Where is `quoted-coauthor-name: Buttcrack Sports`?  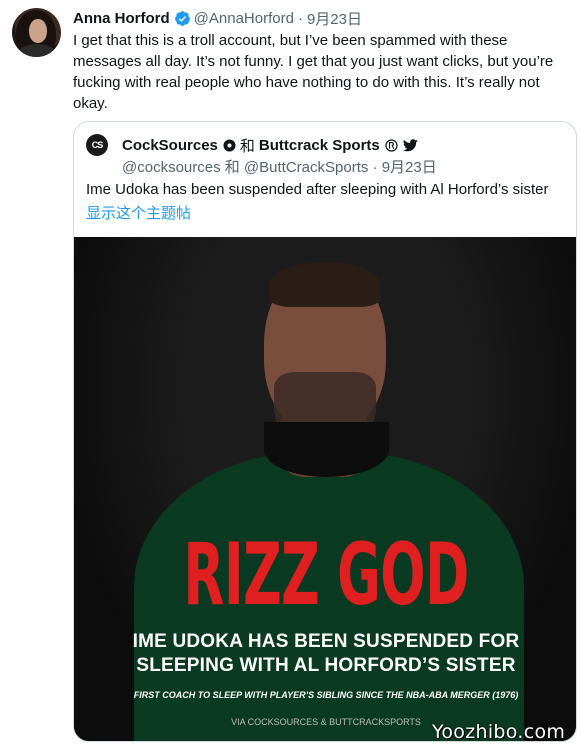
quoted-coauthor-name: Buttcrack Sports is located at coordinates (319, 145).